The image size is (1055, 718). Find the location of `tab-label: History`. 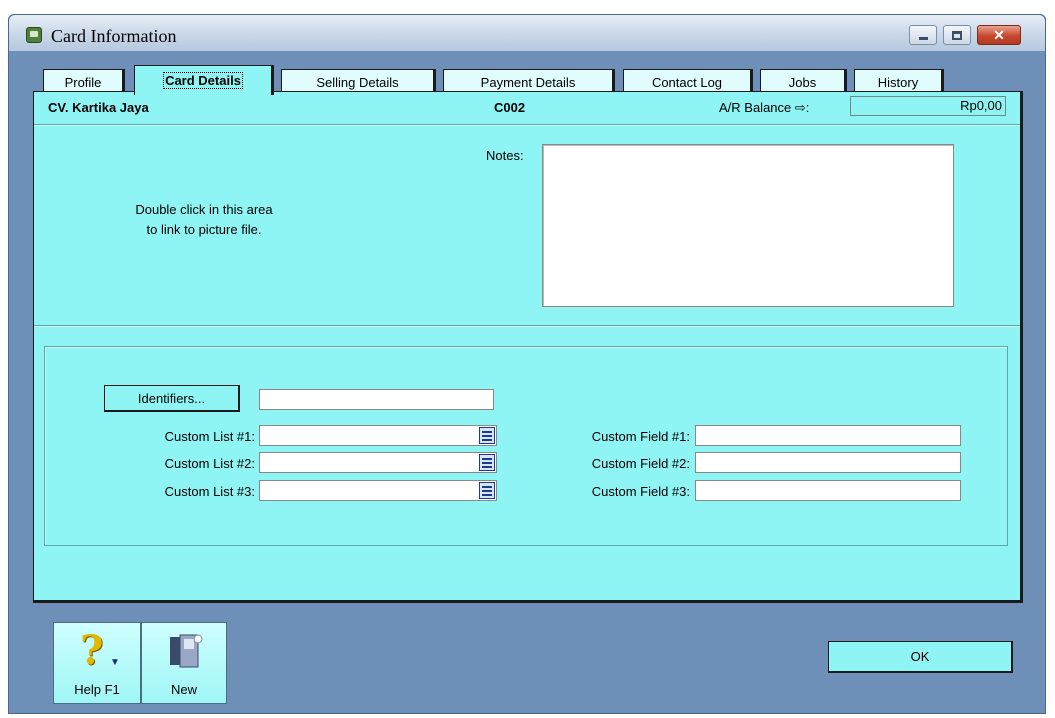

tab-label: History is located at coordinates (898, 82).